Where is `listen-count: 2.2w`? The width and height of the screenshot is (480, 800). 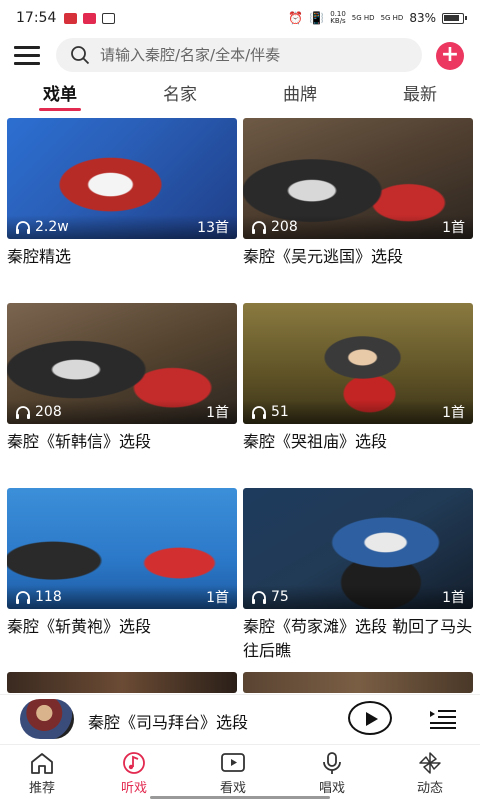 listen-count: 2.2w is located at coordinates (52, 227).